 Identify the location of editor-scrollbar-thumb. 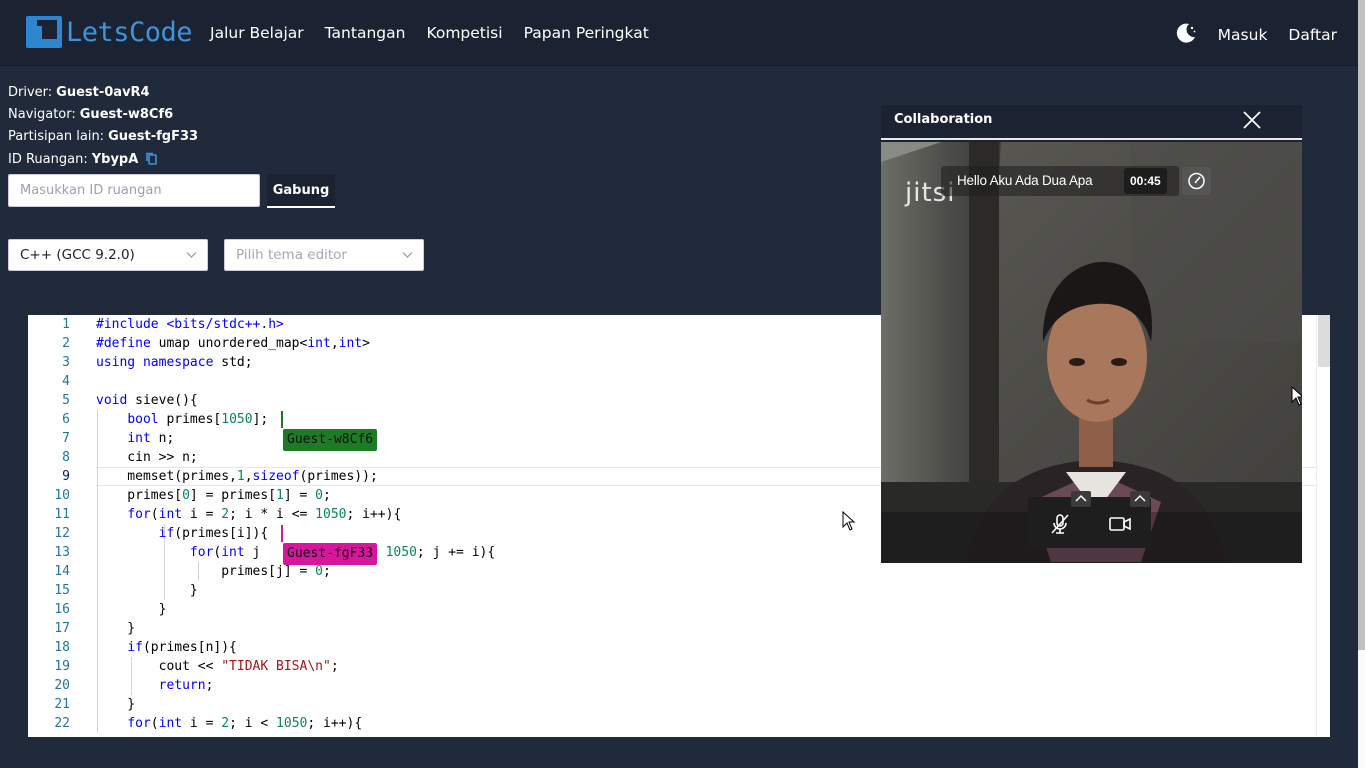
(1324, 341).